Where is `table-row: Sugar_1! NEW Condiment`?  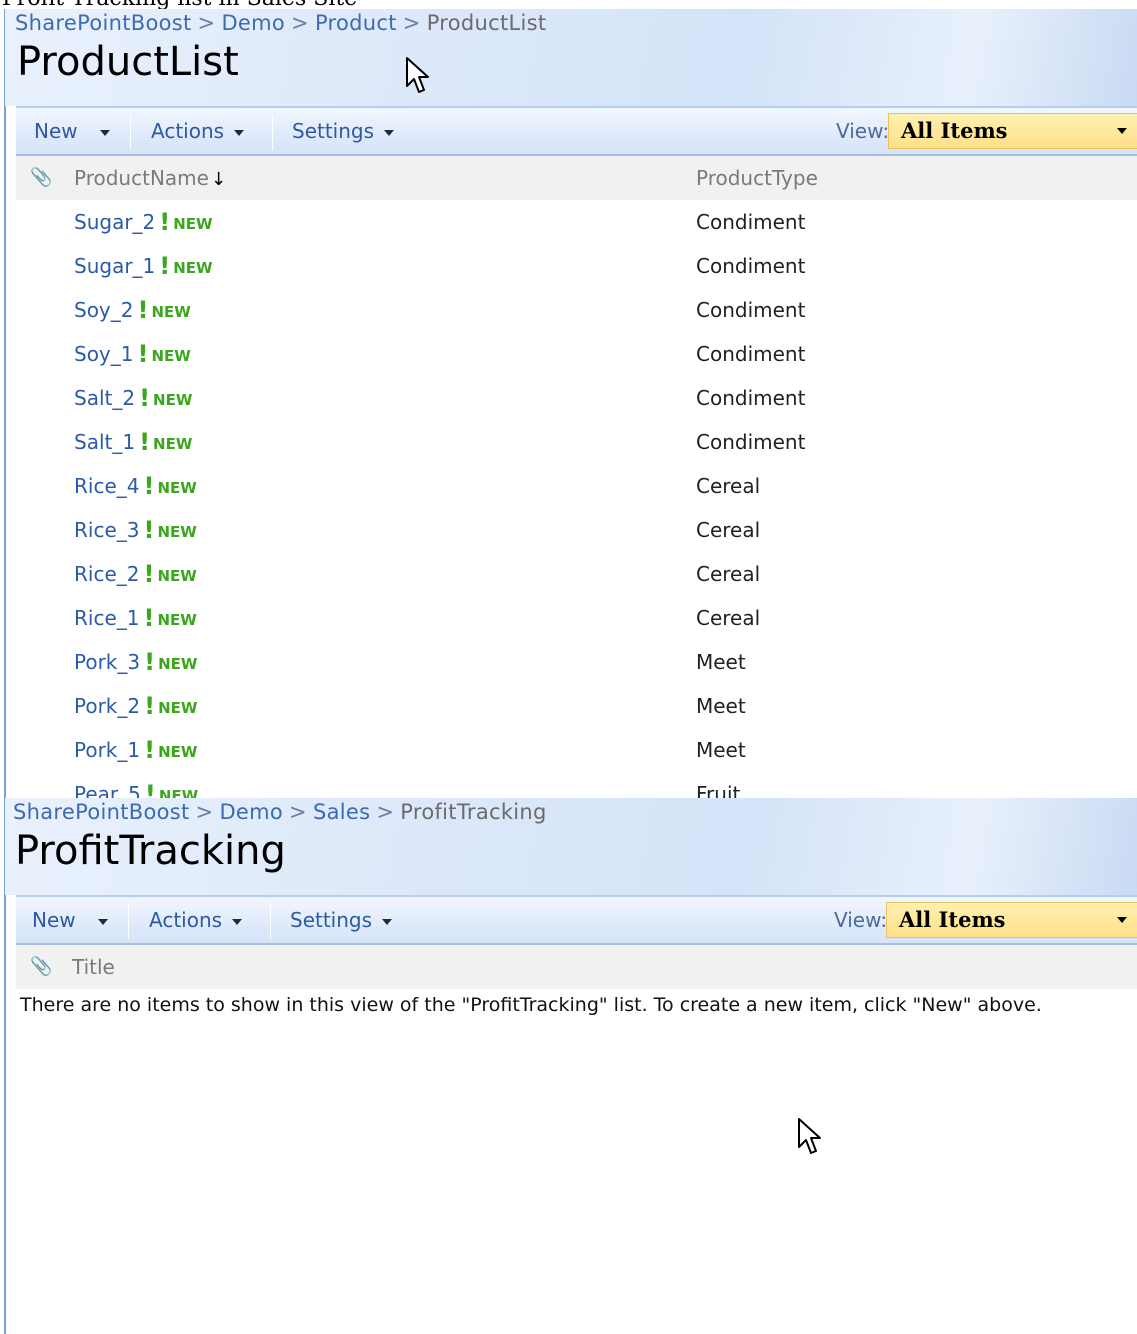
table-row: Sugar_1! NEW Condiment is located at coordinates (576, 266).